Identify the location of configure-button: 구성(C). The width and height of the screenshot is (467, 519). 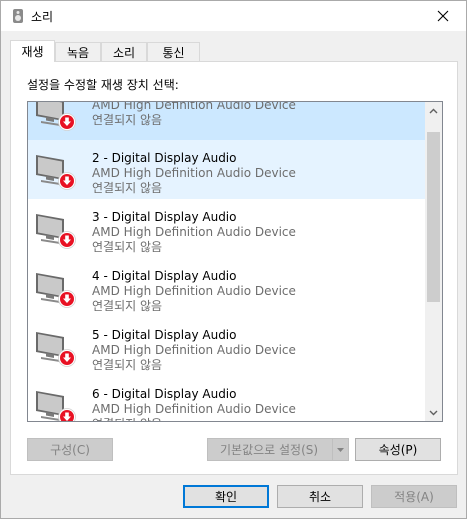
(70, 449).